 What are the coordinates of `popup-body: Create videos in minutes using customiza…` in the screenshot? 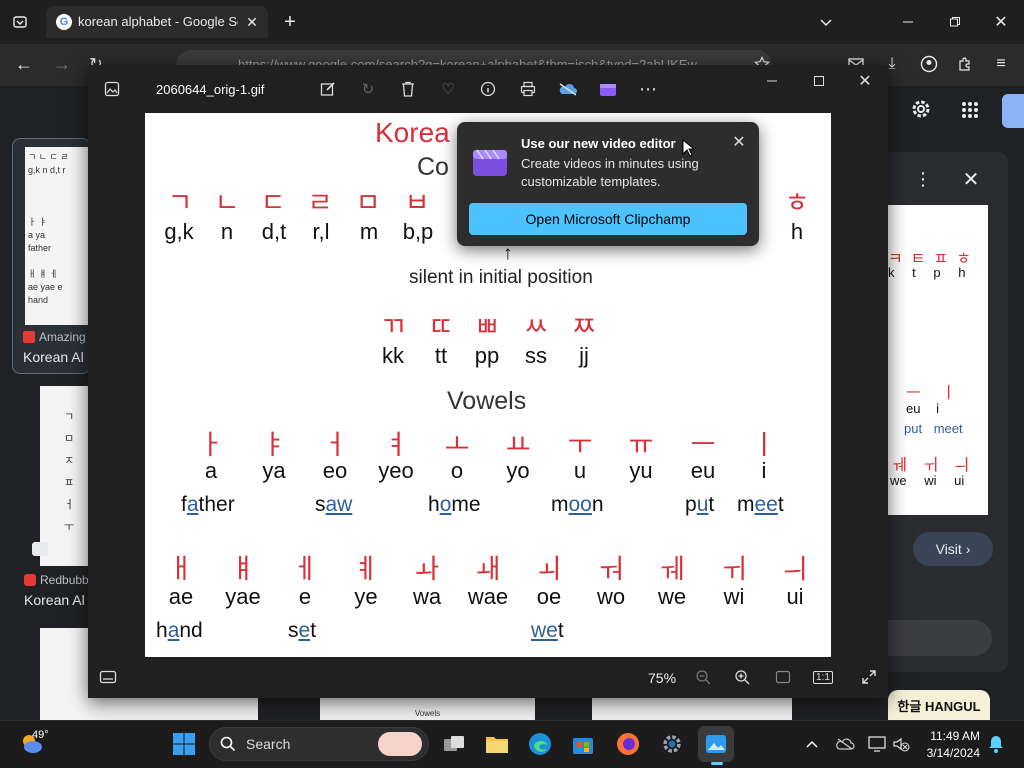 It's located at (610, 172).